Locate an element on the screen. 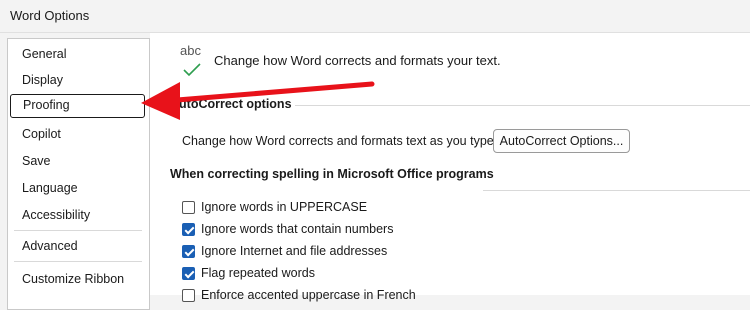 The width and height of the screenshot is (750, 310). sidebar-item-copilot: Copilot is located at coordinates (77, 134).